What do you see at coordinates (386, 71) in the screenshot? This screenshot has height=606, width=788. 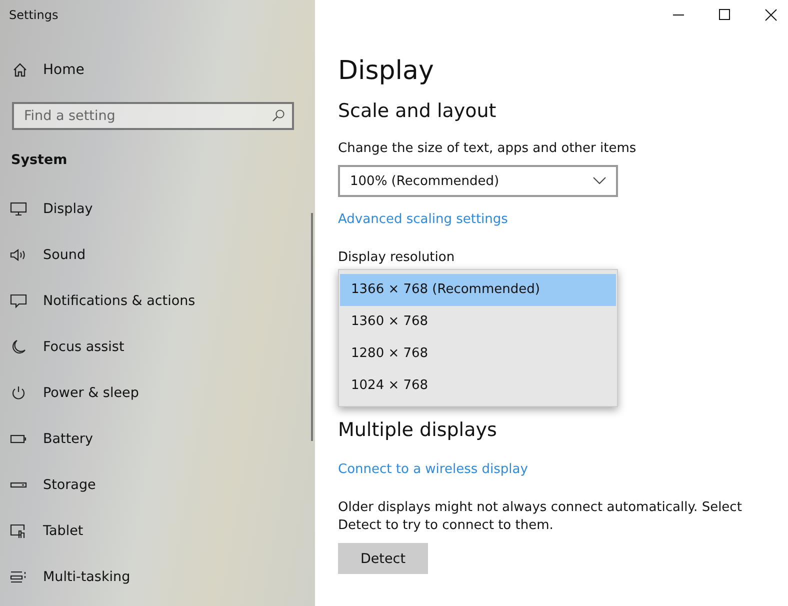 I see `page-title: Display` at bounding box center [386, 71].